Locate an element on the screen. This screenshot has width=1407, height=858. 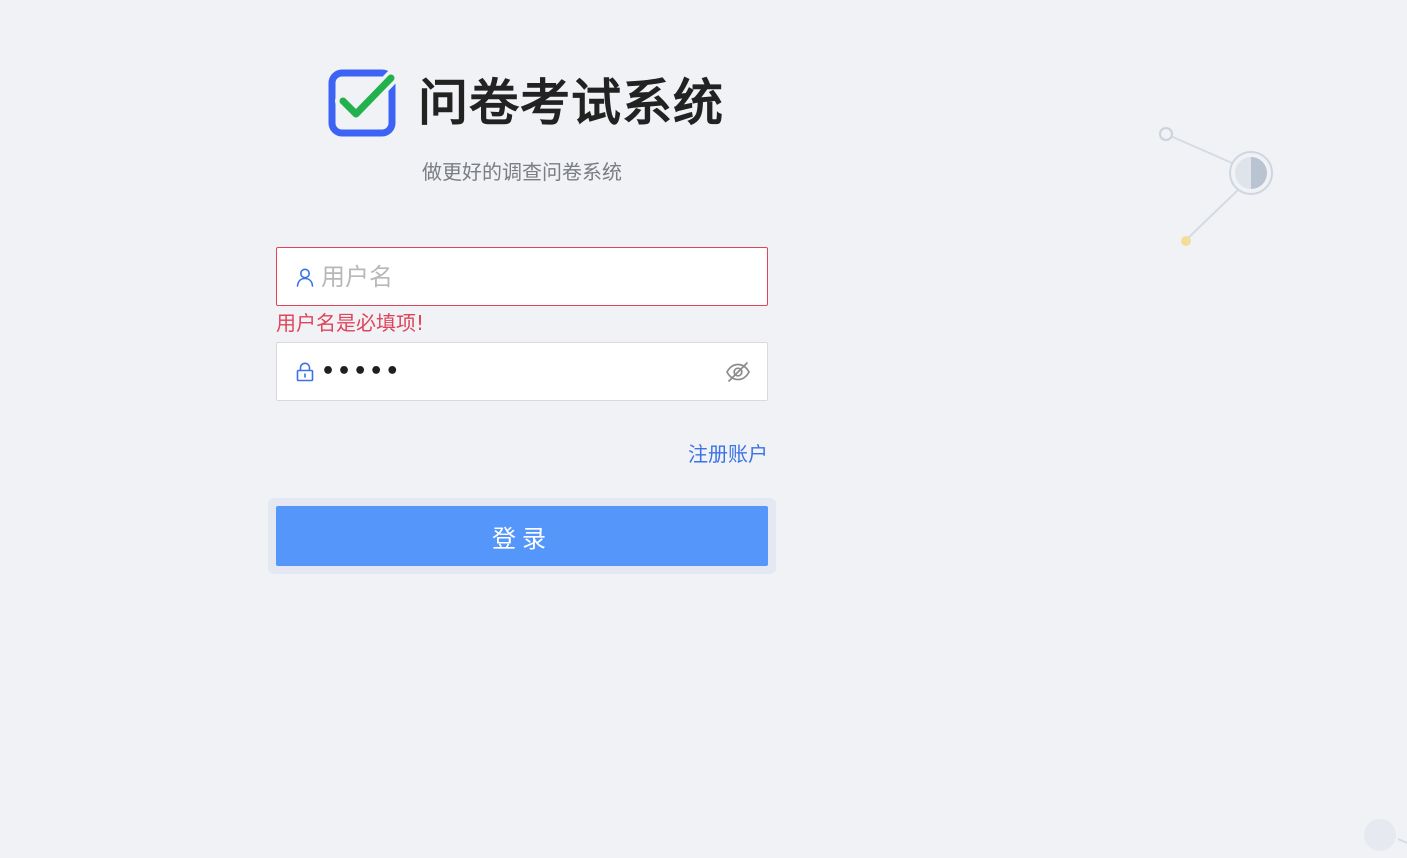
brand-header: 问卷考试系统 is located at coordinates (526, 103).